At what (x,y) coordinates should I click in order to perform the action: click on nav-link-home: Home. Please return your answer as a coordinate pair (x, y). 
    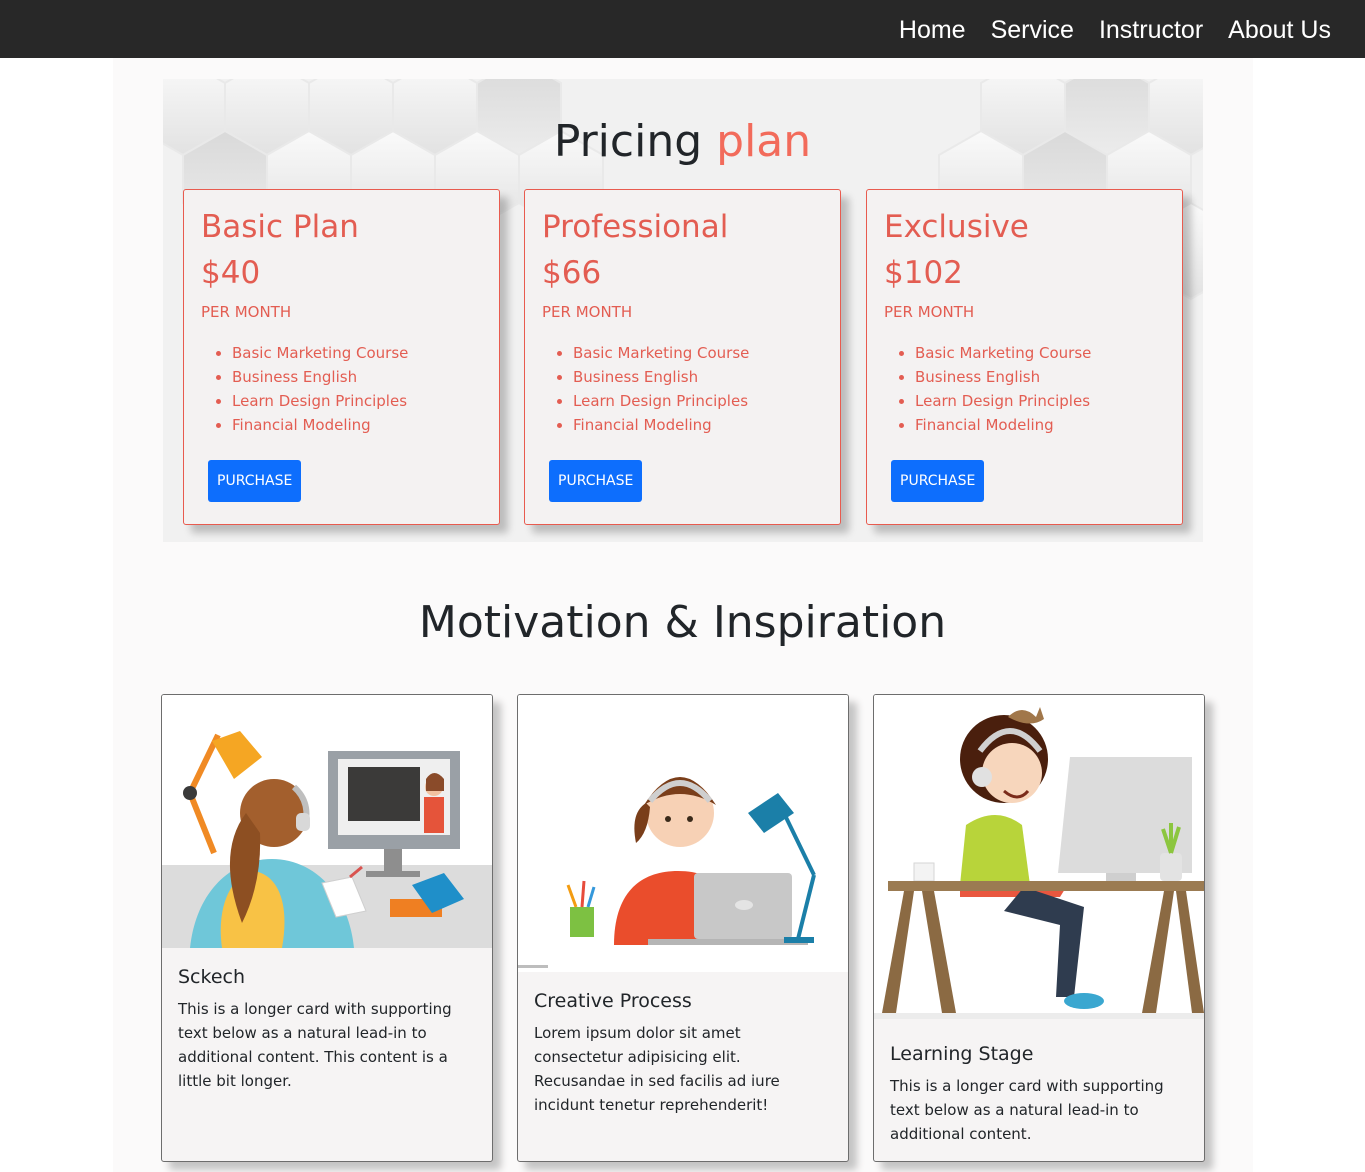
    Looking at the image, I should click on (932, 30).